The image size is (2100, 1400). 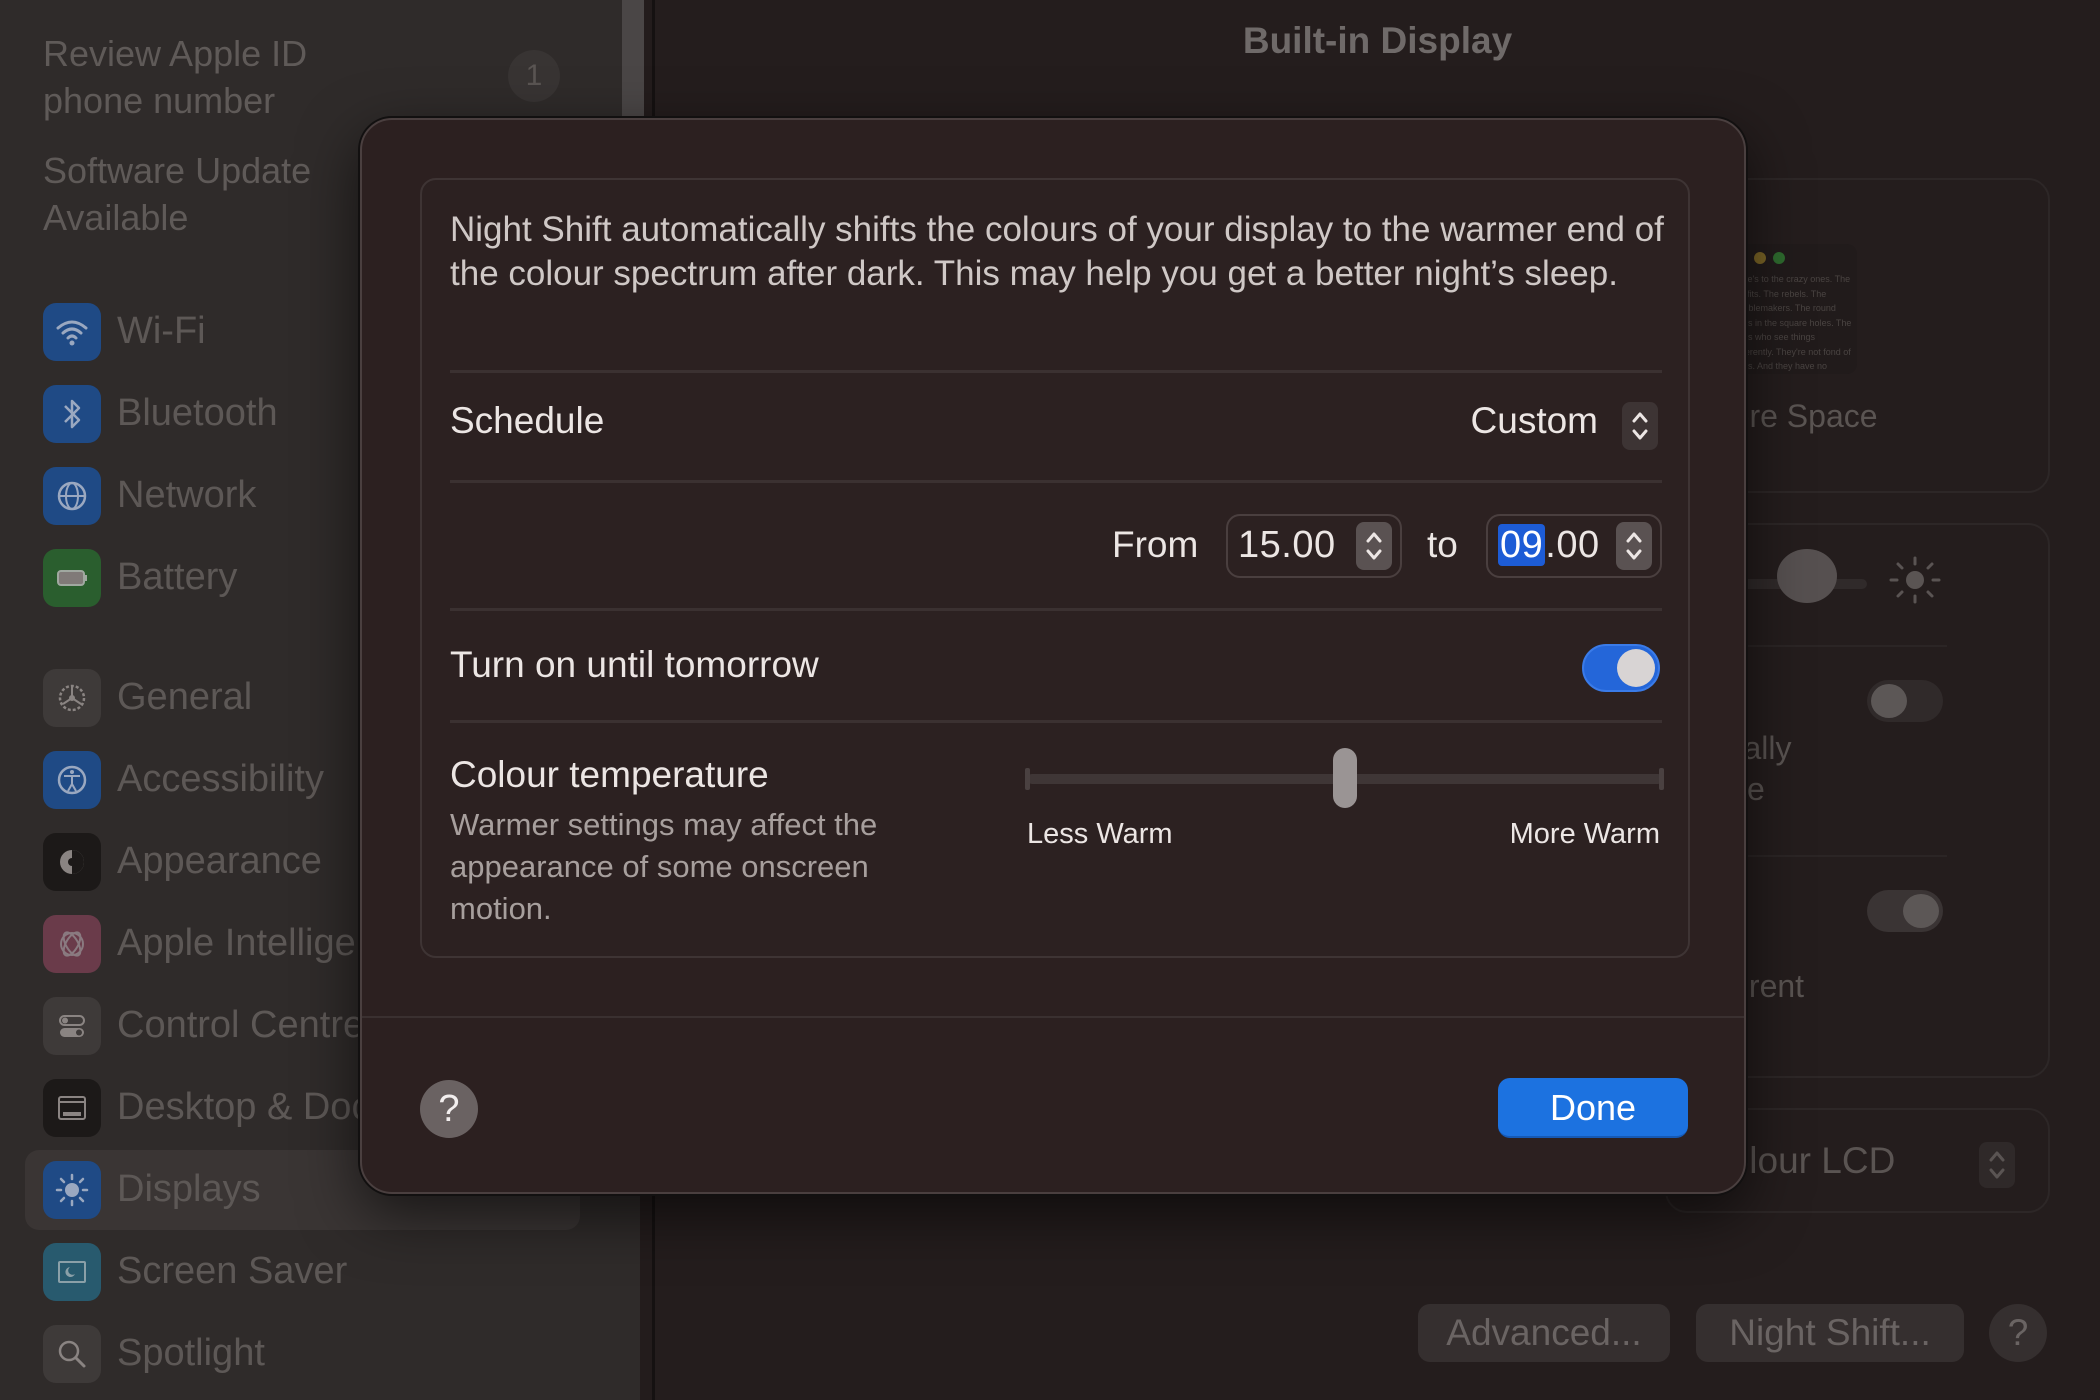 What do you see at coordinates (1100, 834) in the screenshot?
I see `less-warm-label: Less Warm` at bounding box center [1100, 834].